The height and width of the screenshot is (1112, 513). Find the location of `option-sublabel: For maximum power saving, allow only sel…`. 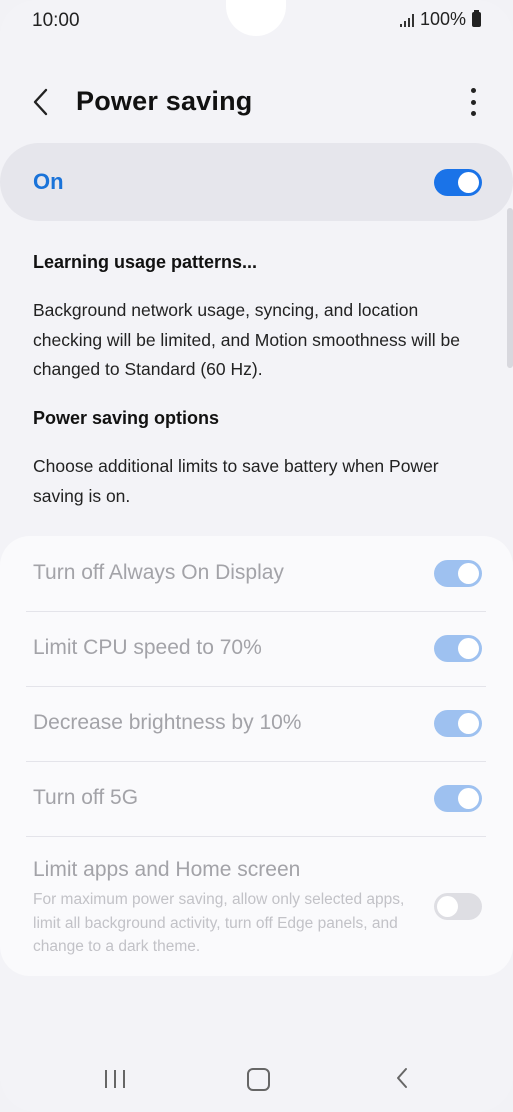

option-sublabel: For maximum power saving, allow only sel… is located at coordinates (219, 923).